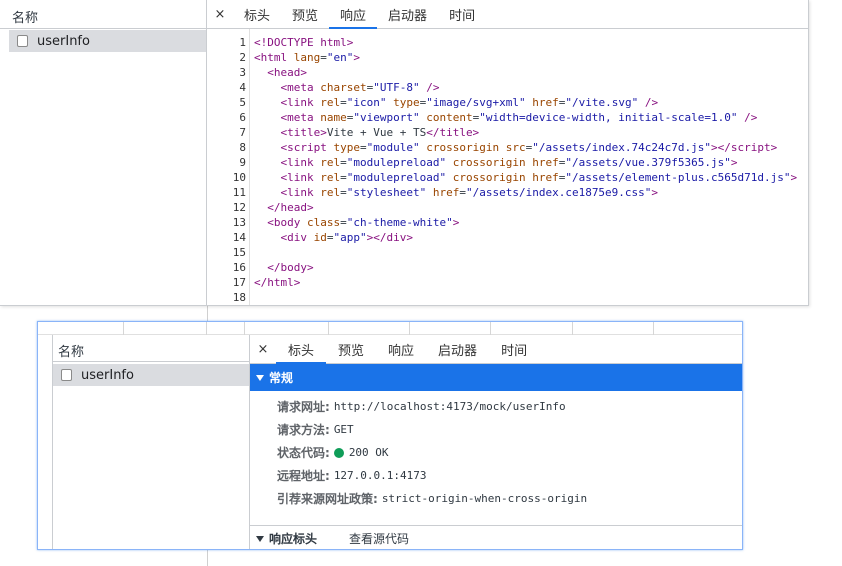 This screenshot has width=842, height=566. Describe the element at coordinates (239, 252) in the screenshot. I see `code-line: 15` at that location.